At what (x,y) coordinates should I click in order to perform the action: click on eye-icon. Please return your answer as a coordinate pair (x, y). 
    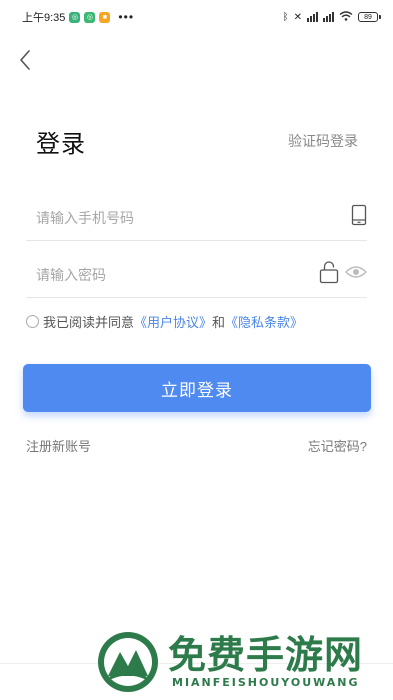
    Looking at the image, I should click on (356, 274).